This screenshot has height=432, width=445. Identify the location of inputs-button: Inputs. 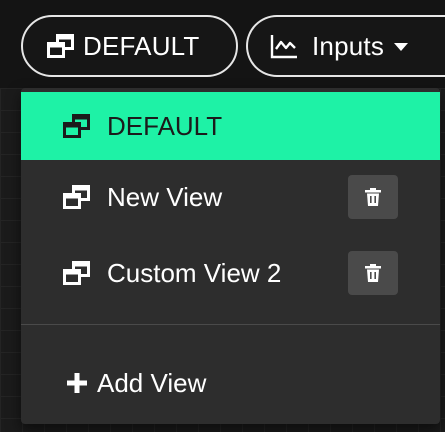
(345, 46).